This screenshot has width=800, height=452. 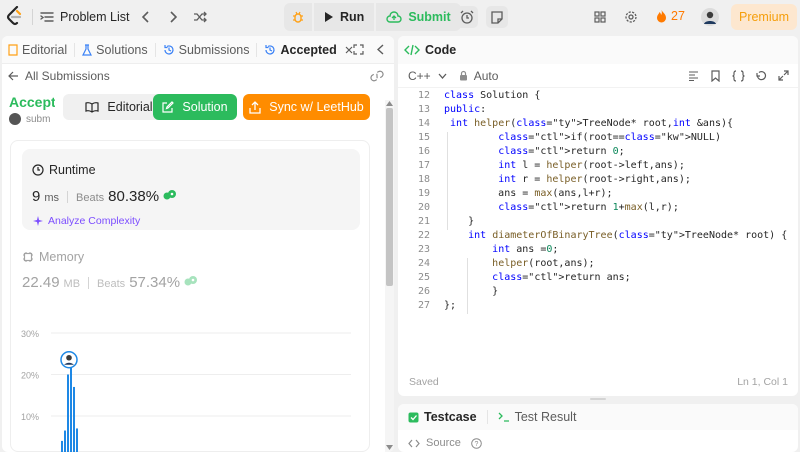 What do you see at coordinates (693, 76) in the screenshot?
I see `format-icon` at bounding box center [693, 76].